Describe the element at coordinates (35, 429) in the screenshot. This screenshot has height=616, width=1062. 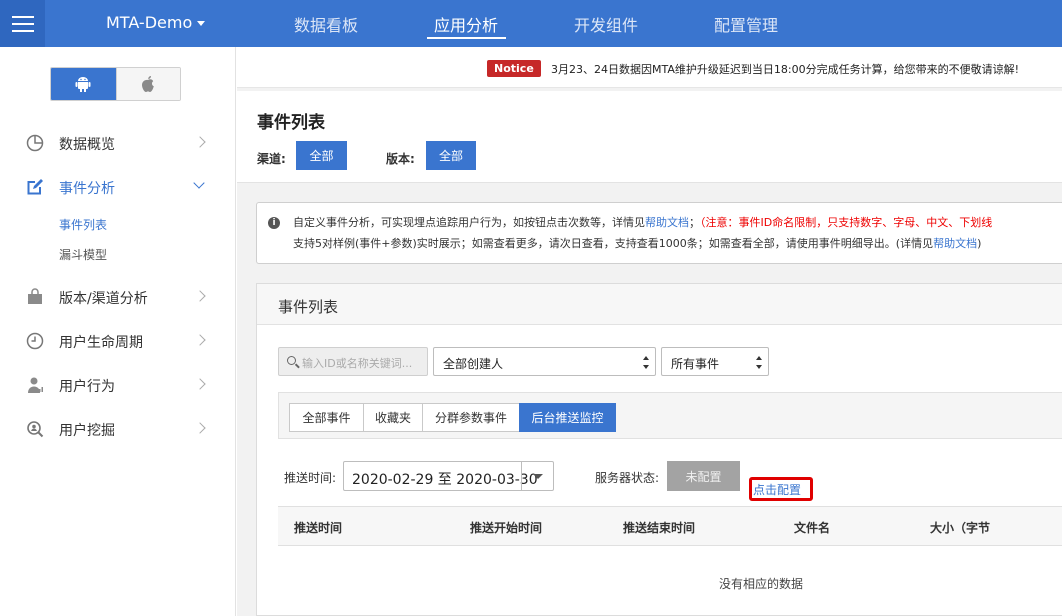
I see `search-user-icon` at that location.